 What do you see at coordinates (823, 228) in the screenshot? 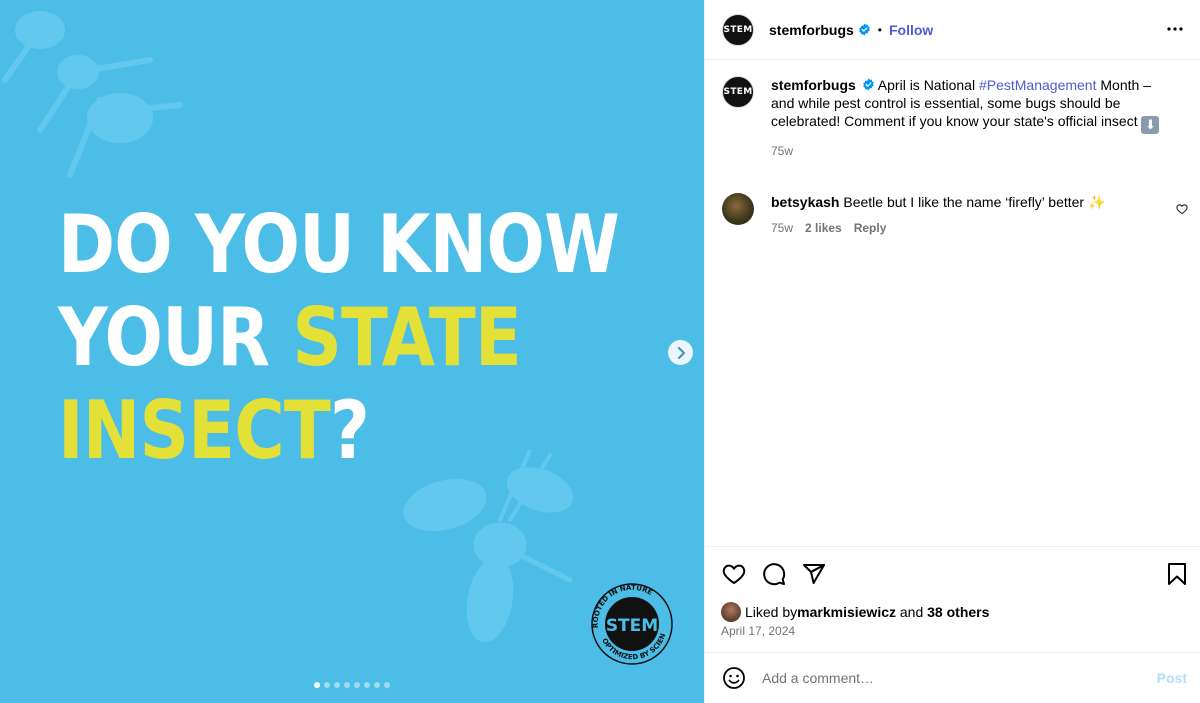
I see `comment-likes: 2 likes` at bounding box center [823, 228].